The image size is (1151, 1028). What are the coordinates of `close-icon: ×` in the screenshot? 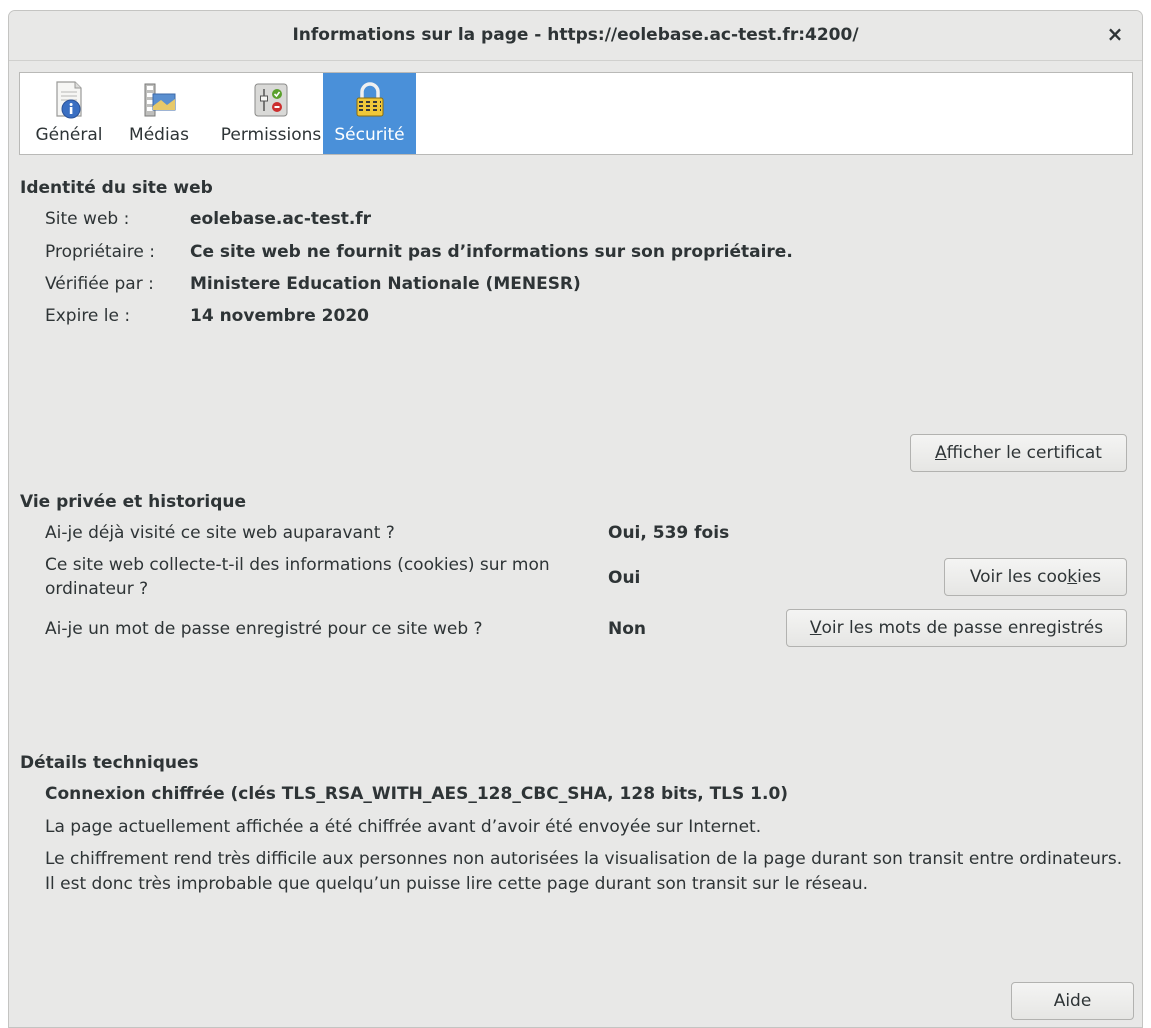 It's located at (1115, 34).